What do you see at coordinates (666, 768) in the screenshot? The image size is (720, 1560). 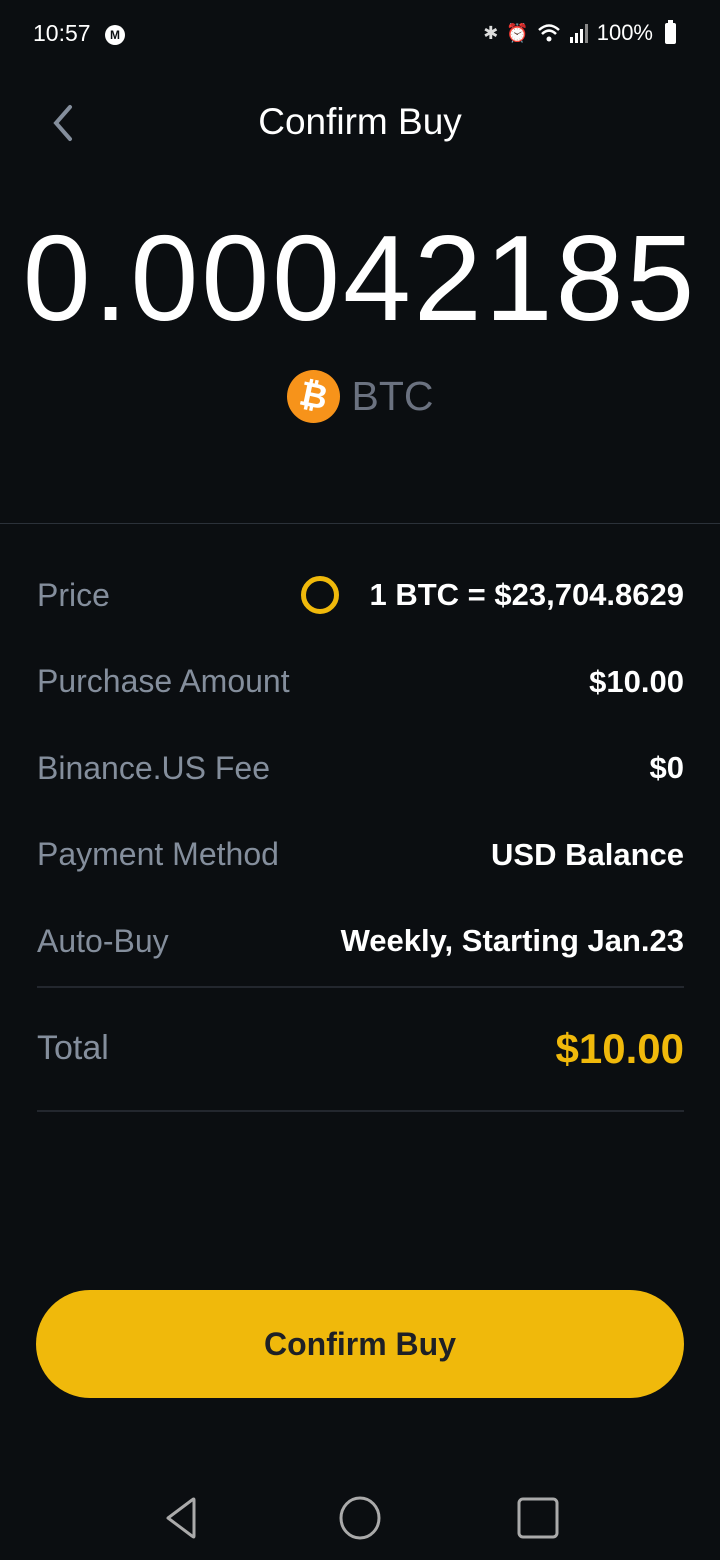 I see `fee-value: $0` at bounding box center [666, 768].